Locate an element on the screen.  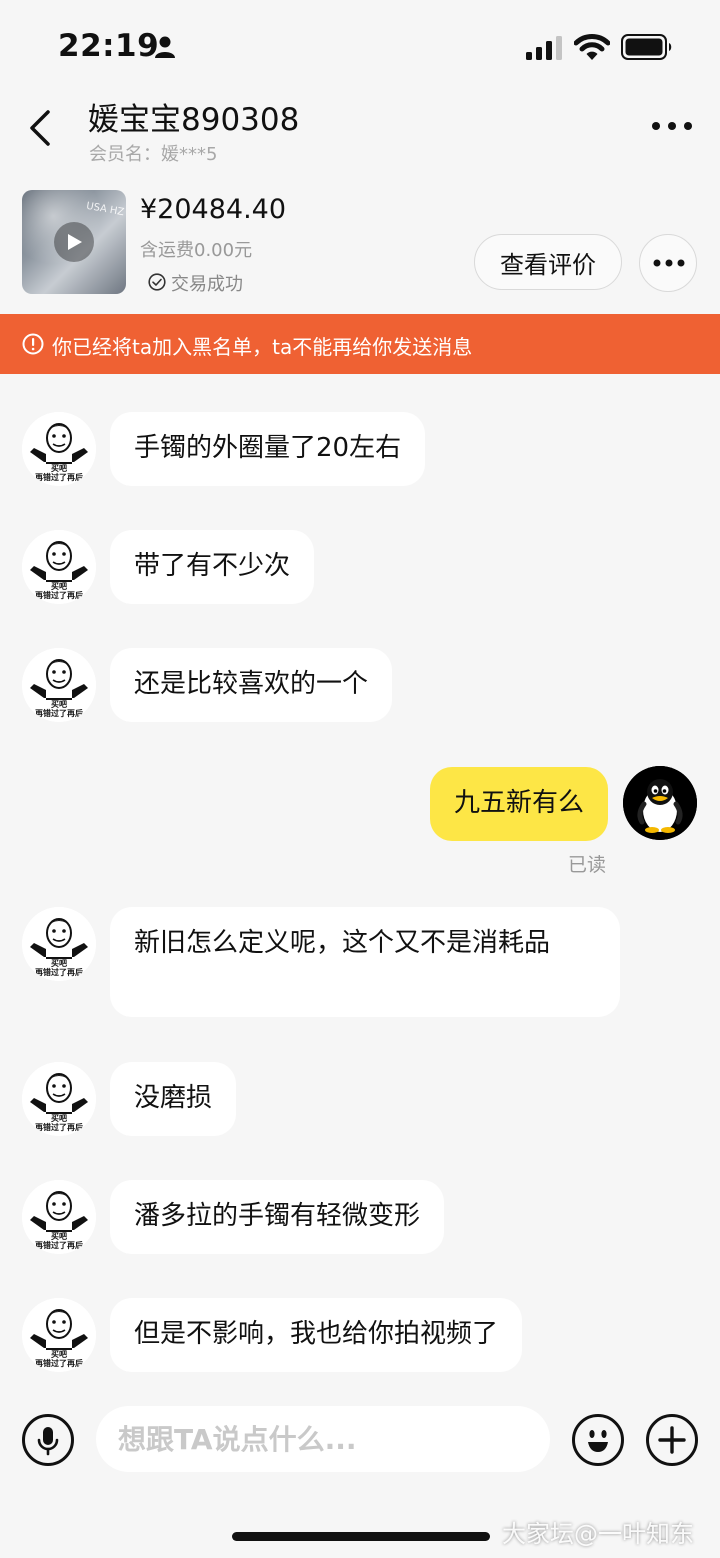
smiley-icon is located at coordinates (598, 1441).